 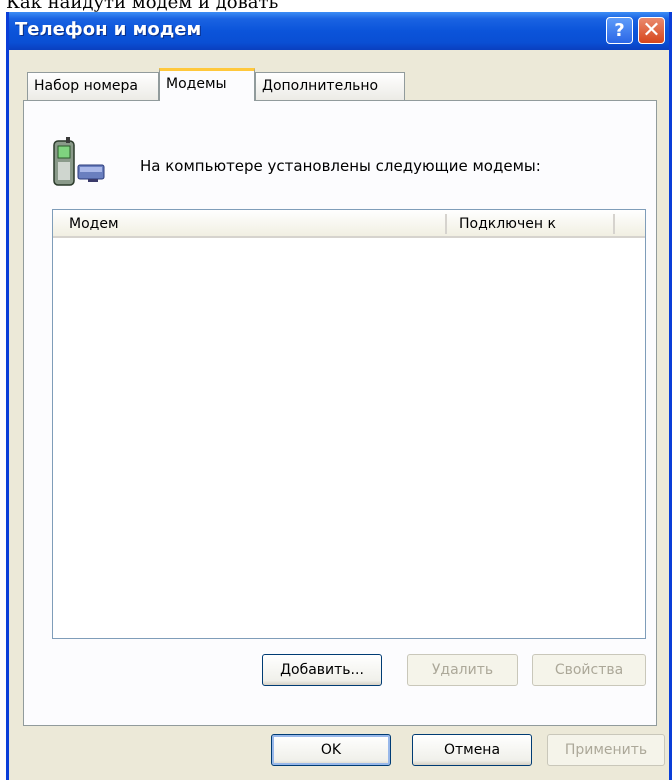 What do you see at coordinates (330, 86) in the screenshot?
I see `tab-advanced: Дополнительно` at bounding box center [330, 86].